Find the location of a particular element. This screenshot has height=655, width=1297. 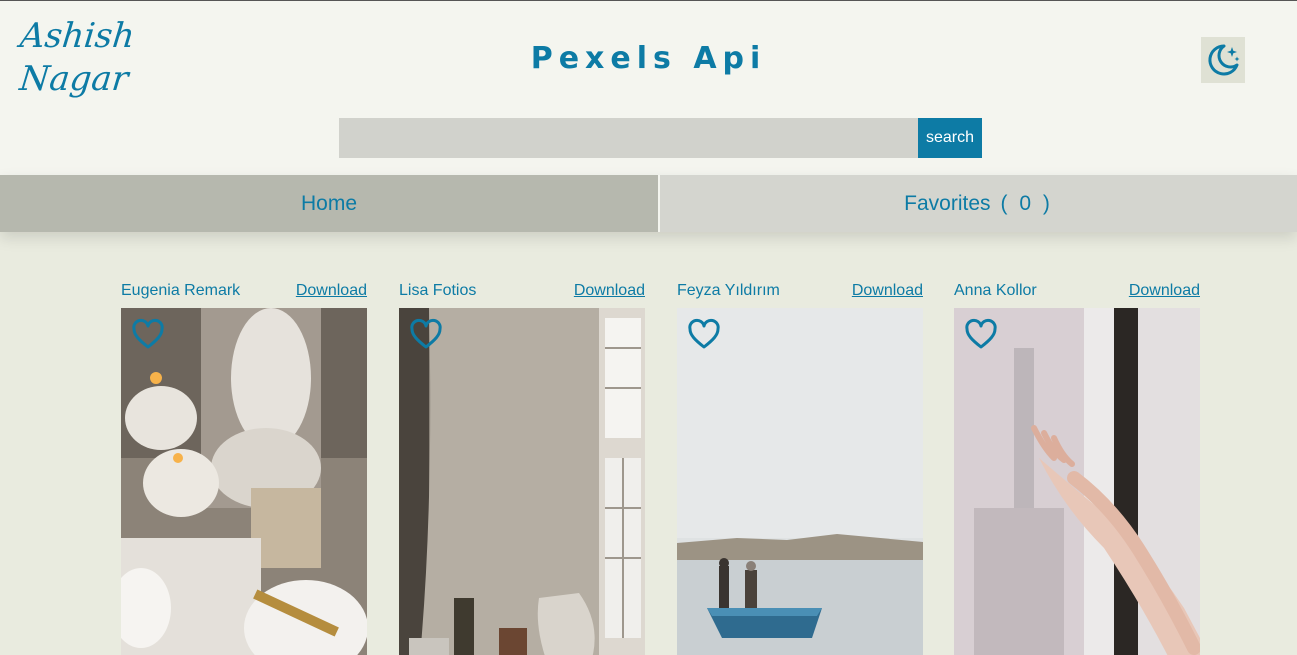

photo-card: Feyza Yıldırım Download is located at coordinates (800, 467).